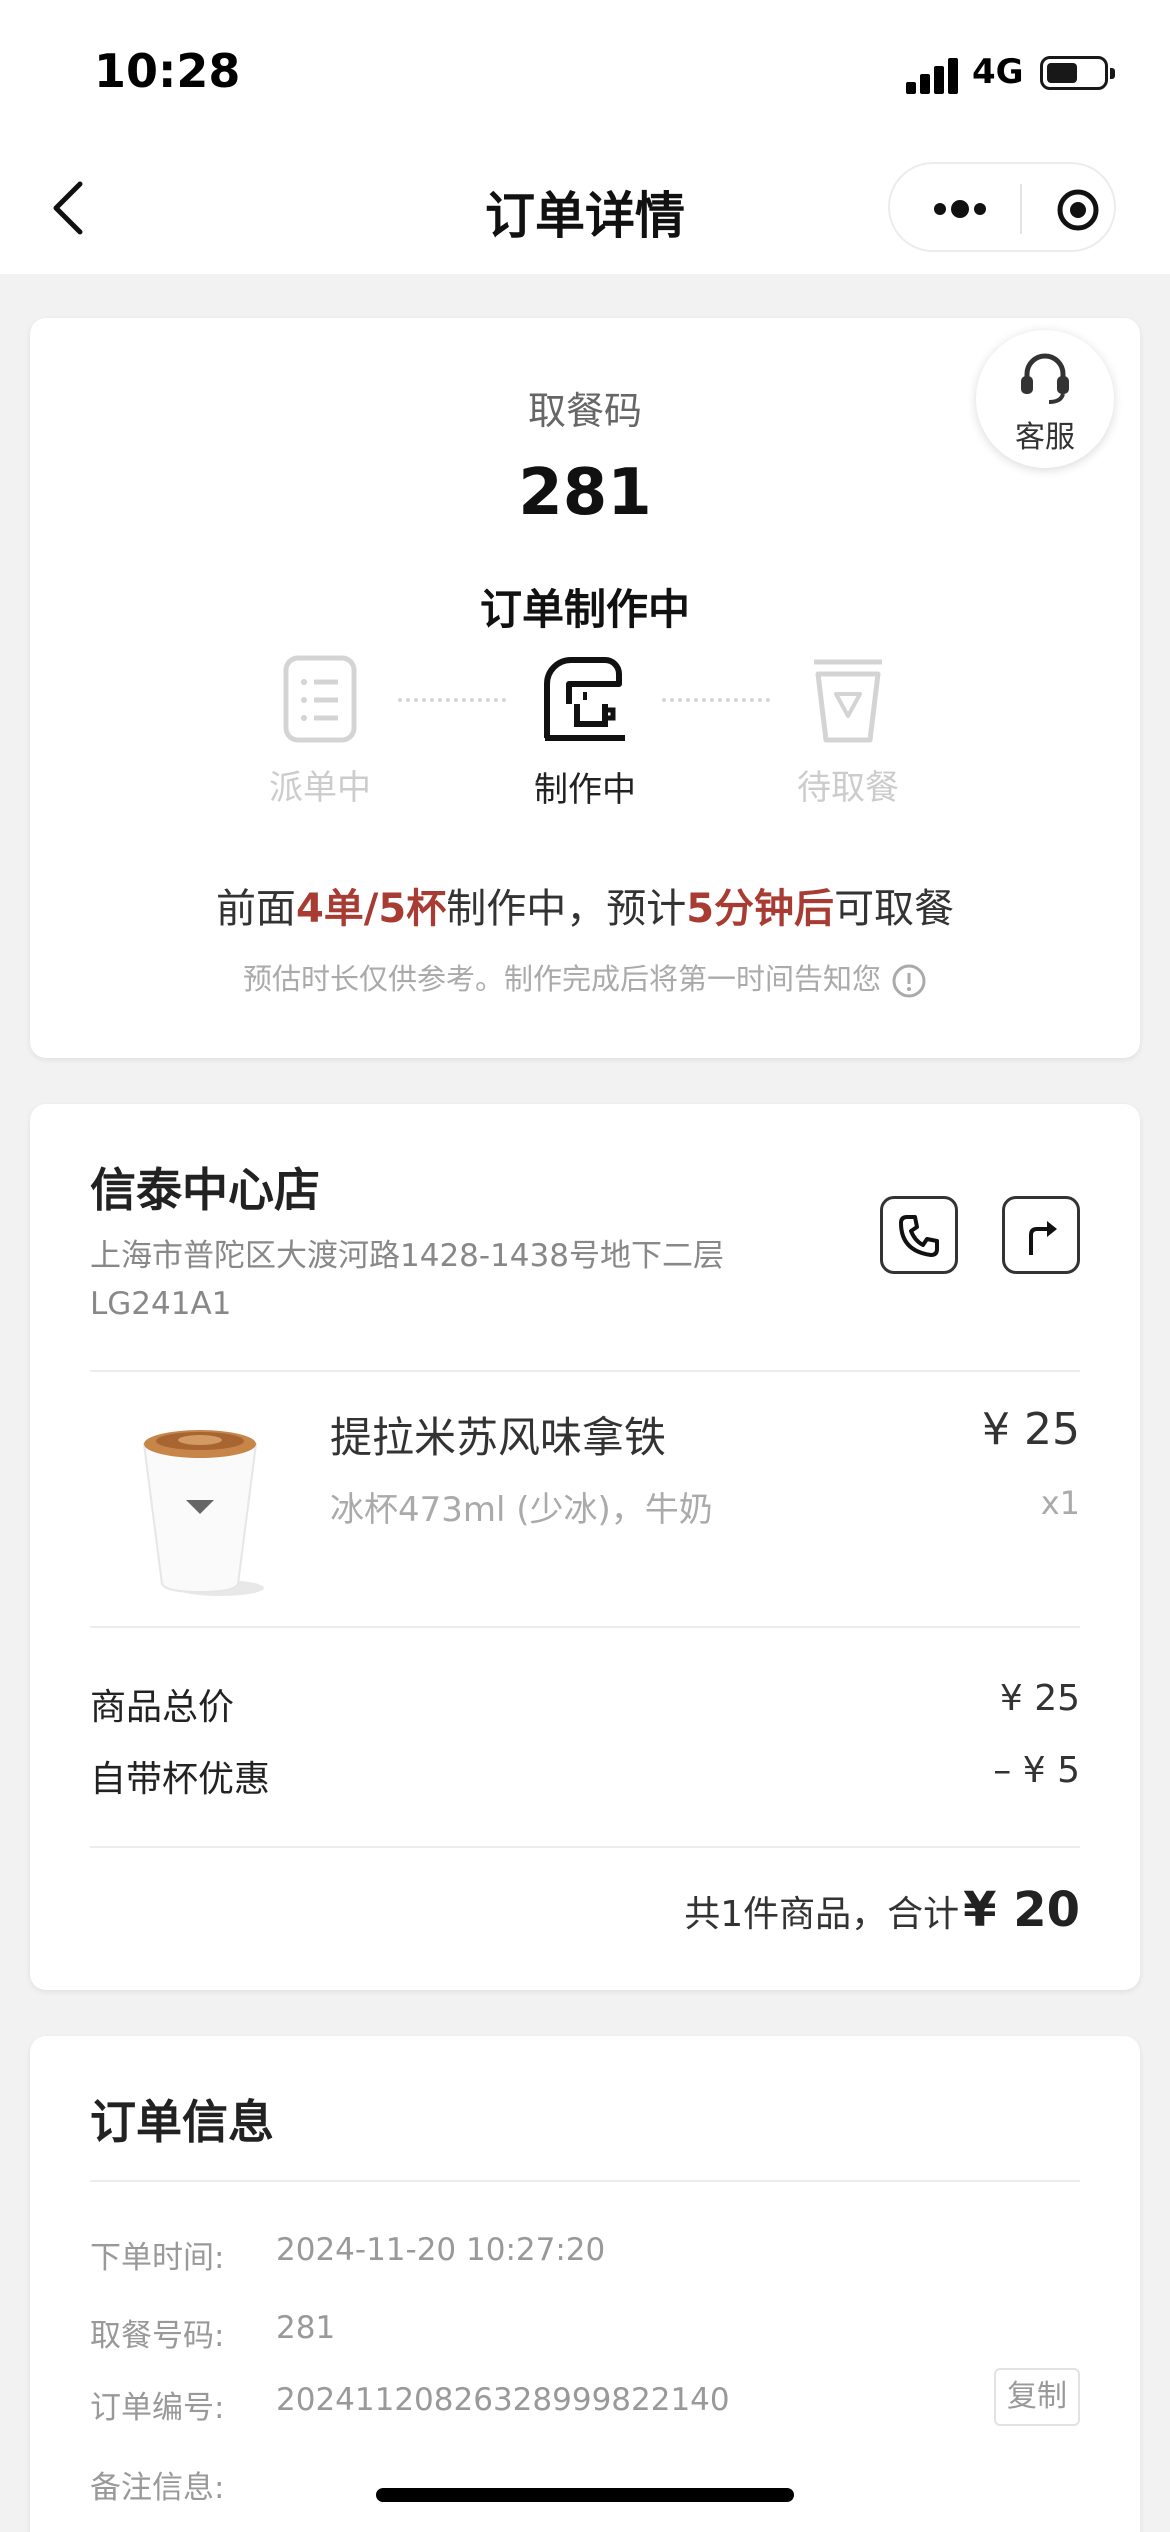 Image resolution: width=1170 pixels, height=2532 pixels. What do you see at coordinates (585, 207) in the screenshot?
I see `nav-bar: 订单详情` at bounding box center [585, 207].